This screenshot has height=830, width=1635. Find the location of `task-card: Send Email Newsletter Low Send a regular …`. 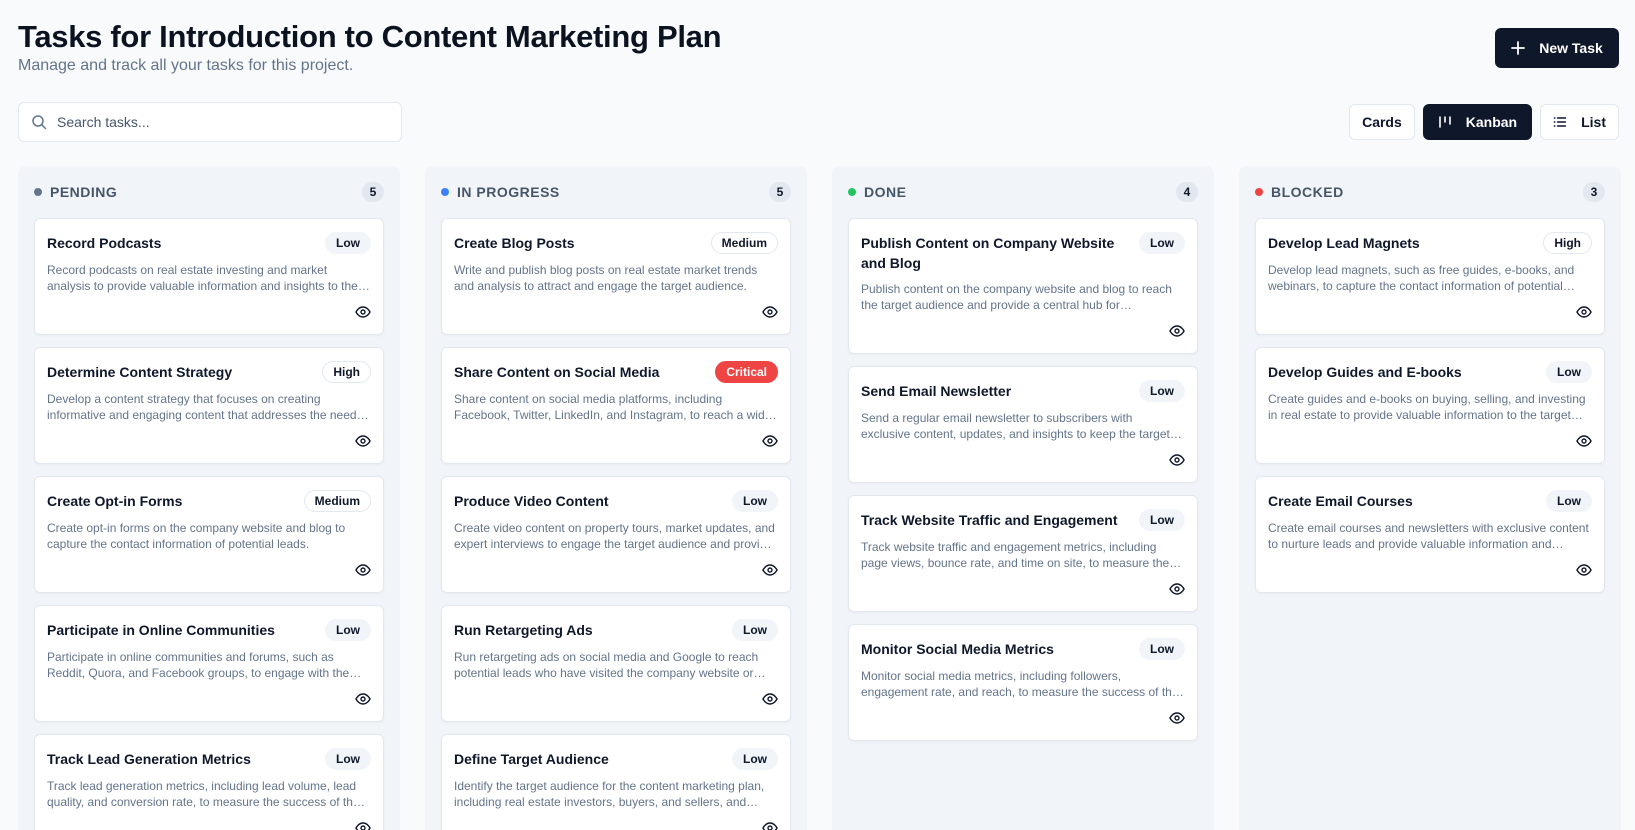

task-card: Send Email Newsletter Low Send a regular … is located at coordinates (1023, 424).